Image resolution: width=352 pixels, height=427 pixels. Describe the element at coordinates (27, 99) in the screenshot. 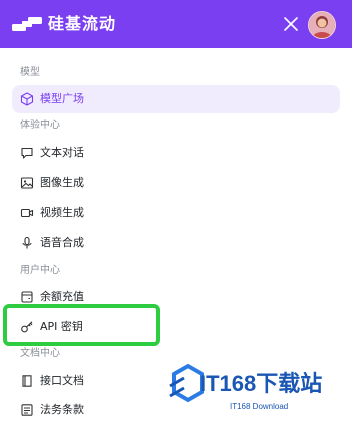

I see `cube-icon` at that location.